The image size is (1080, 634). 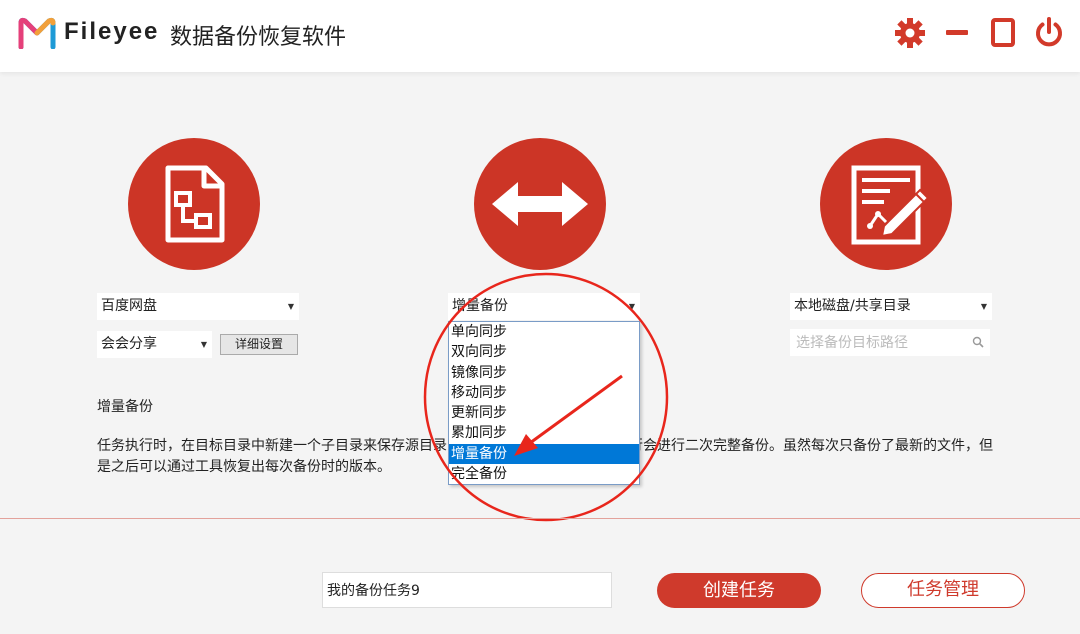 What do you see at coordinates (544, 413) in the screenshot?
I see `mode-option: 更新同步` at bounding box center [544, 413].